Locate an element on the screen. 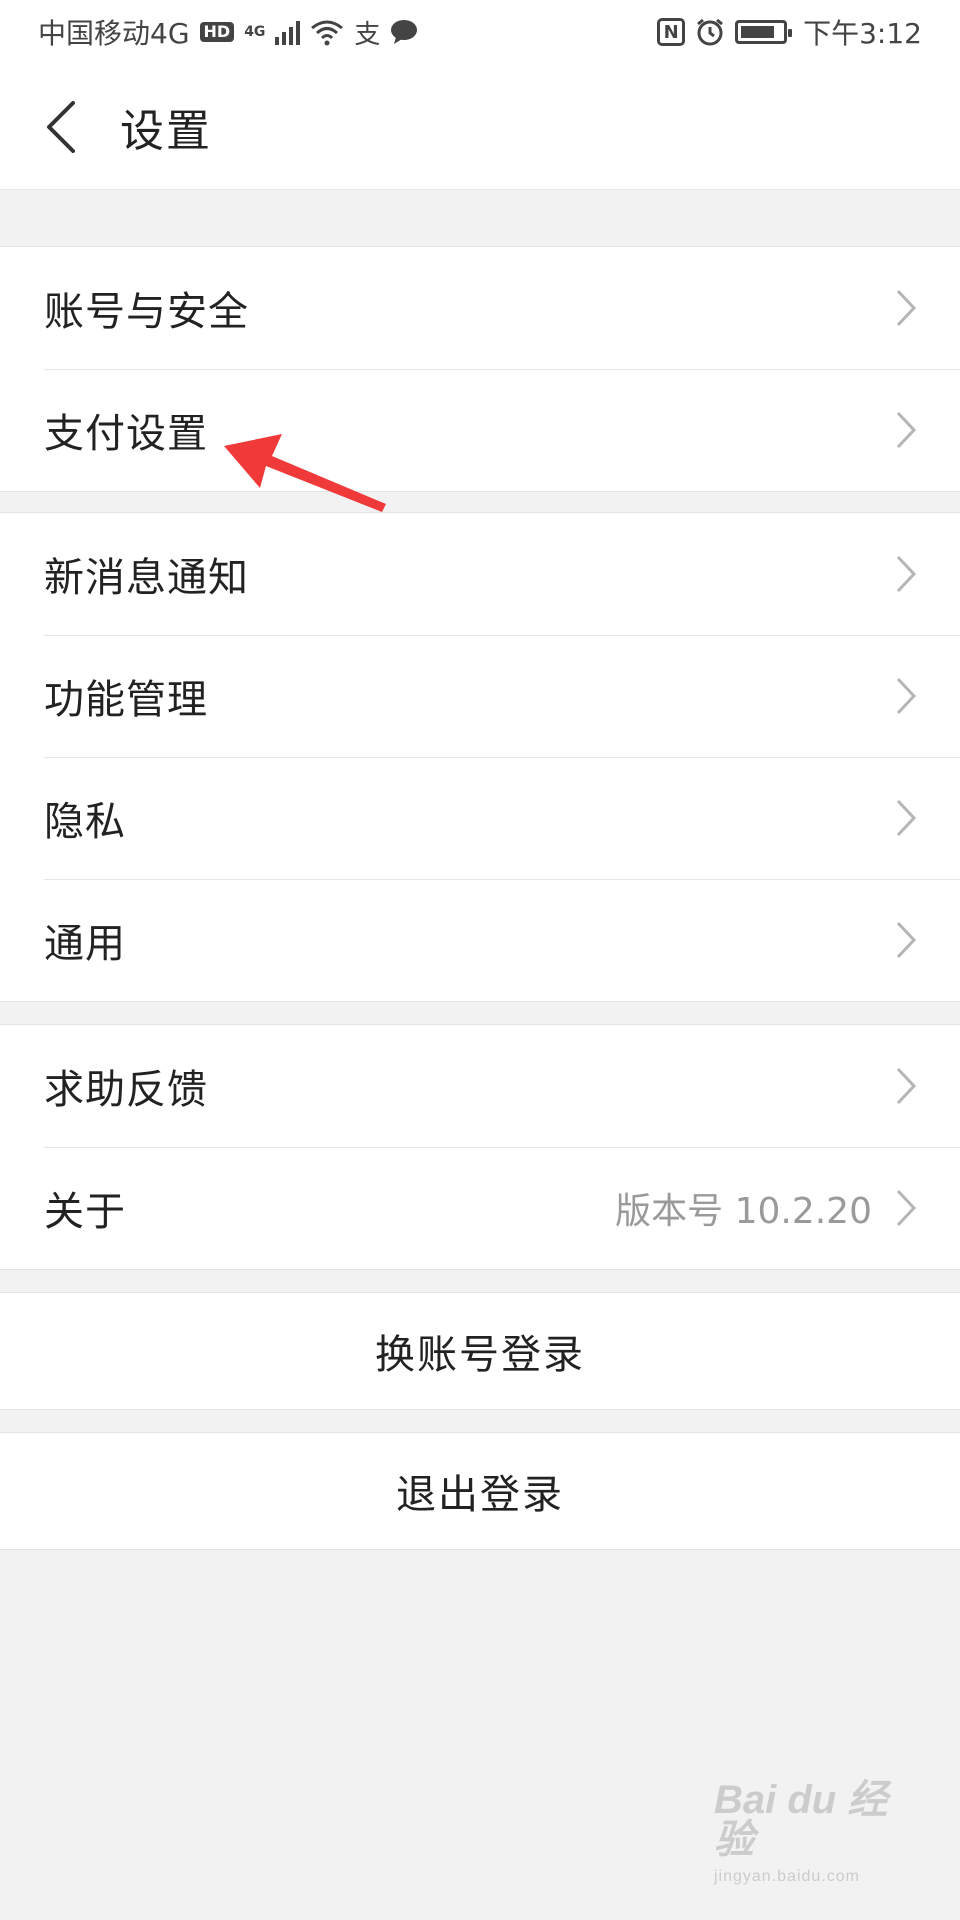  settings-item-about: 关于 版本号 10.2.20 is located at coordinates (480, 1208).